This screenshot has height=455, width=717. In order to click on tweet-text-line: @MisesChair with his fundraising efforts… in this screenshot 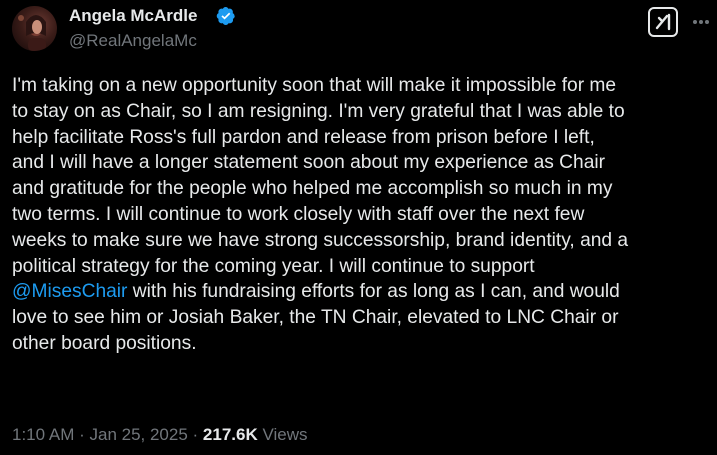, I will do `click(364, 292)`.